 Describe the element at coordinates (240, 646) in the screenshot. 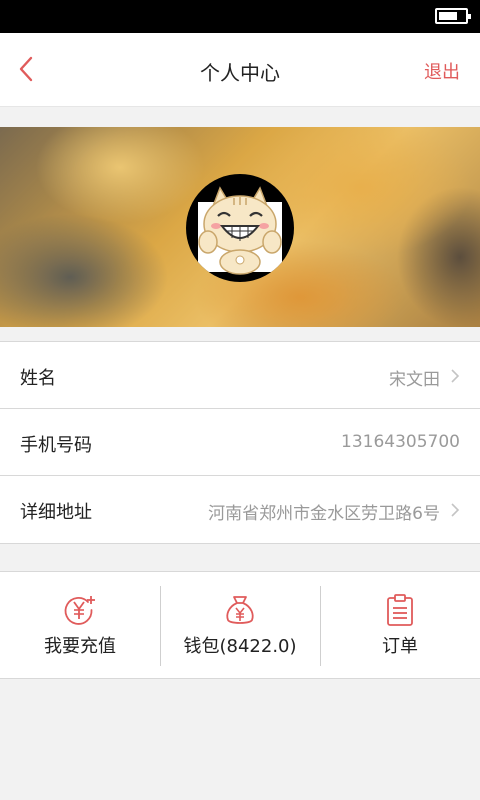

I see `wallet-label: 钱包(8422.0)` at that location.